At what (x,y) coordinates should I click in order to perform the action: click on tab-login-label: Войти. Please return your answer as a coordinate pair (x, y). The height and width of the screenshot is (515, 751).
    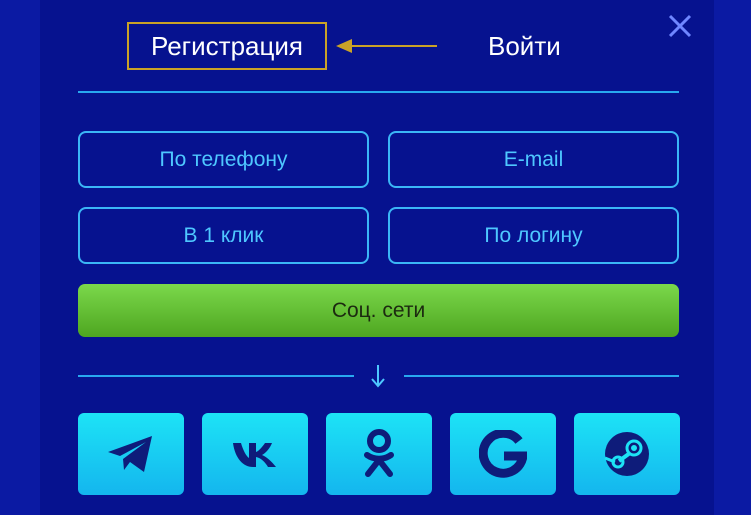
    Looking at the image, I should click on (524, 46).